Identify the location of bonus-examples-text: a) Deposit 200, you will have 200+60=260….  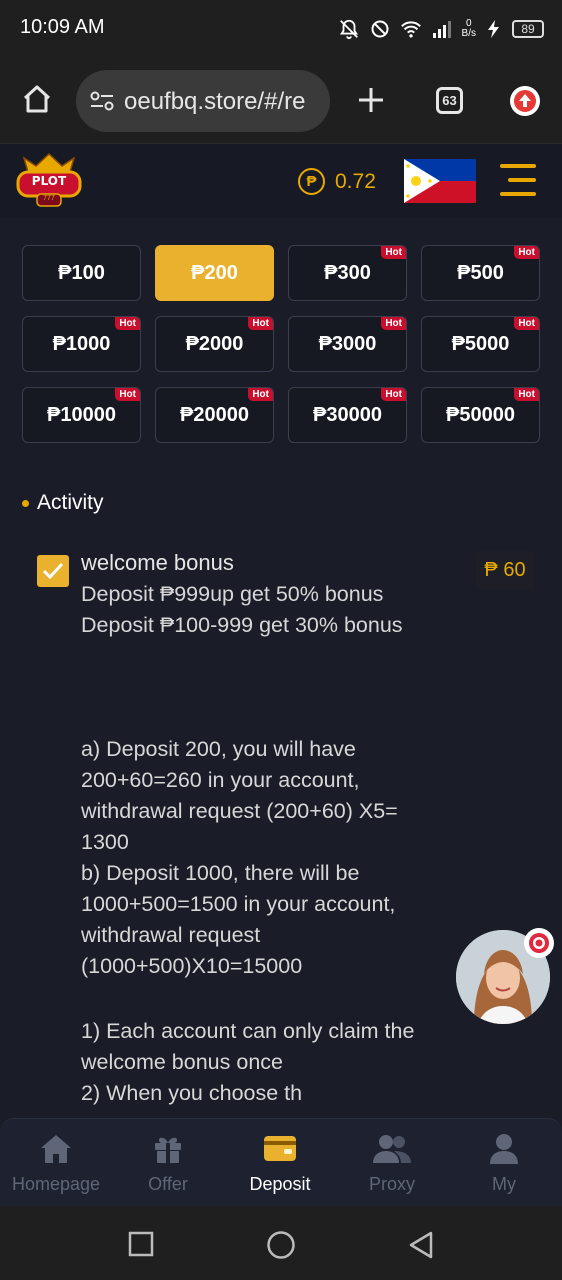
(239, 857).